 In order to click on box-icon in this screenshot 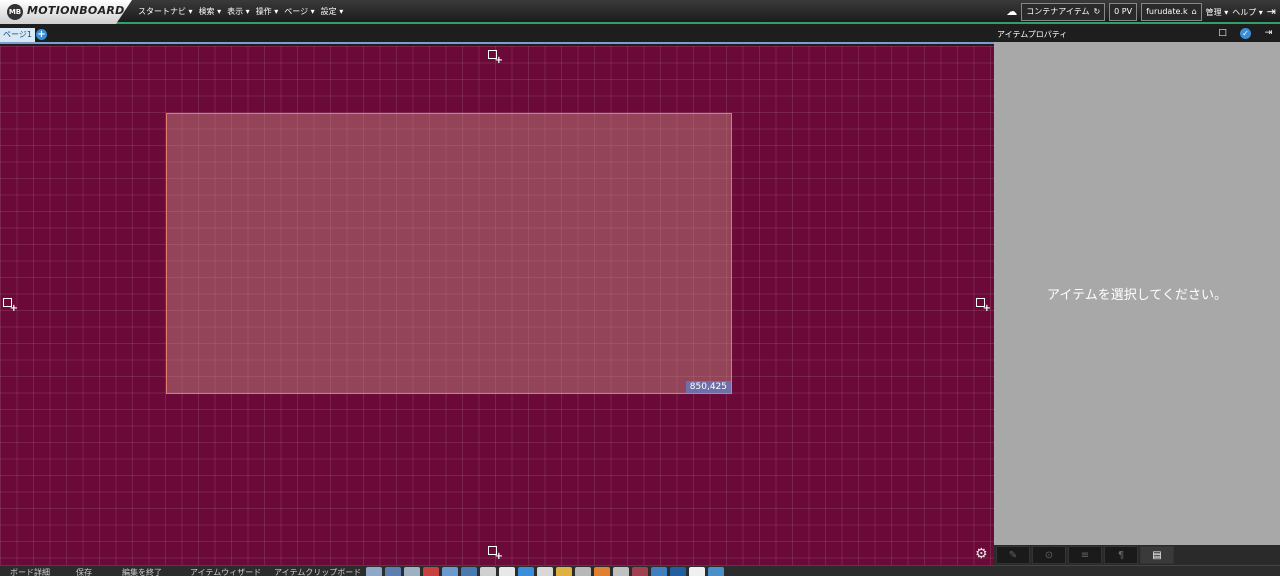, I will do `click(678, 571)`.